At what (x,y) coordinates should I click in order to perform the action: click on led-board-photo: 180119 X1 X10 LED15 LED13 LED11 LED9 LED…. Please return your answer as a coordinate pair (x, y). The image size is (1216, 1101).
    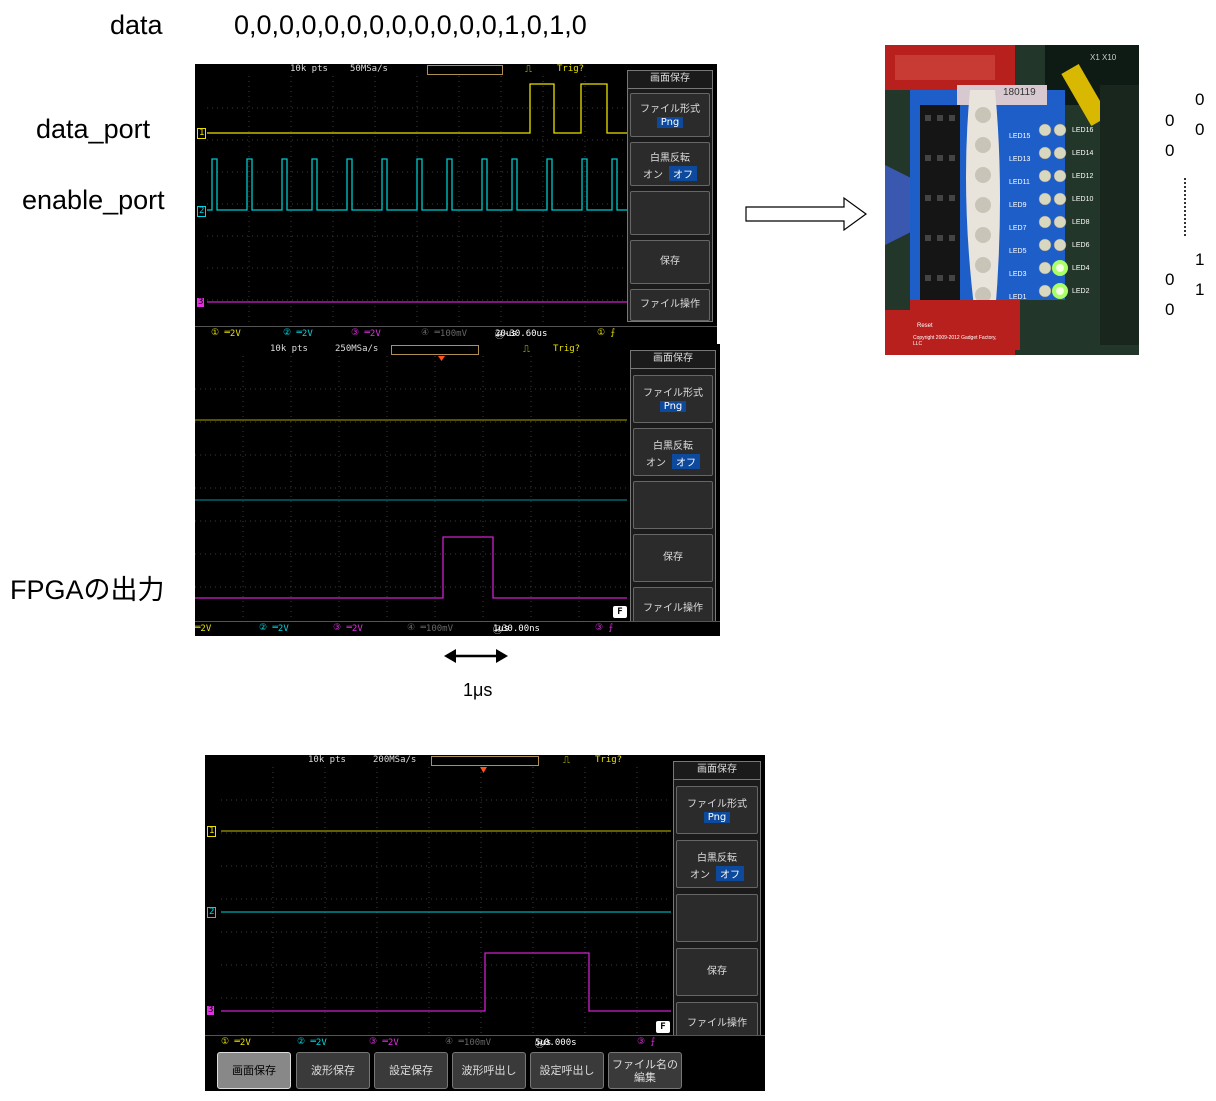
    Looking at the image, I should click on (1012, 200).